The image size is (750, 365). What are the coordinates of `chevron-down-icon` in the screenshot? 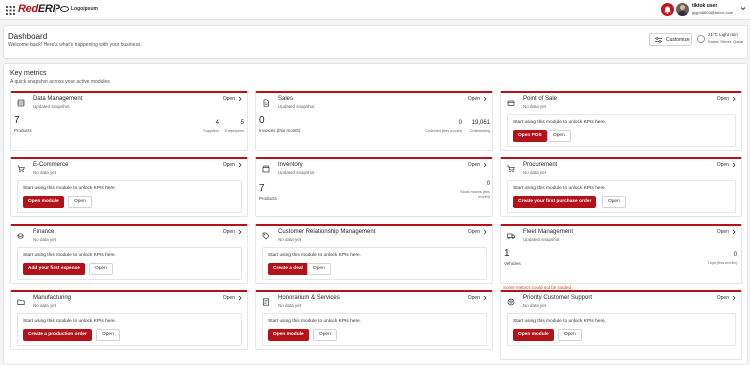 It's located at (743, 8).